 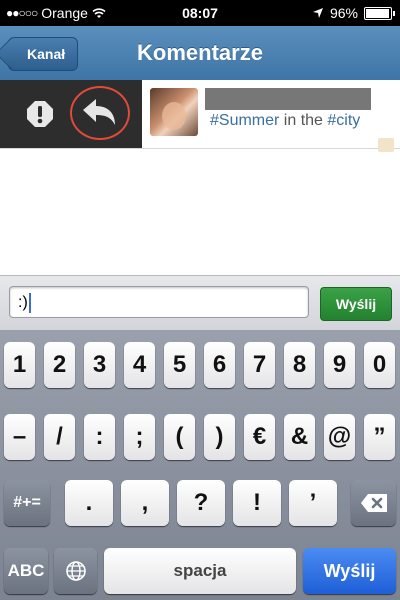 I want to click on compose-bar: :) Wyślij, so click(x=200, y=302).